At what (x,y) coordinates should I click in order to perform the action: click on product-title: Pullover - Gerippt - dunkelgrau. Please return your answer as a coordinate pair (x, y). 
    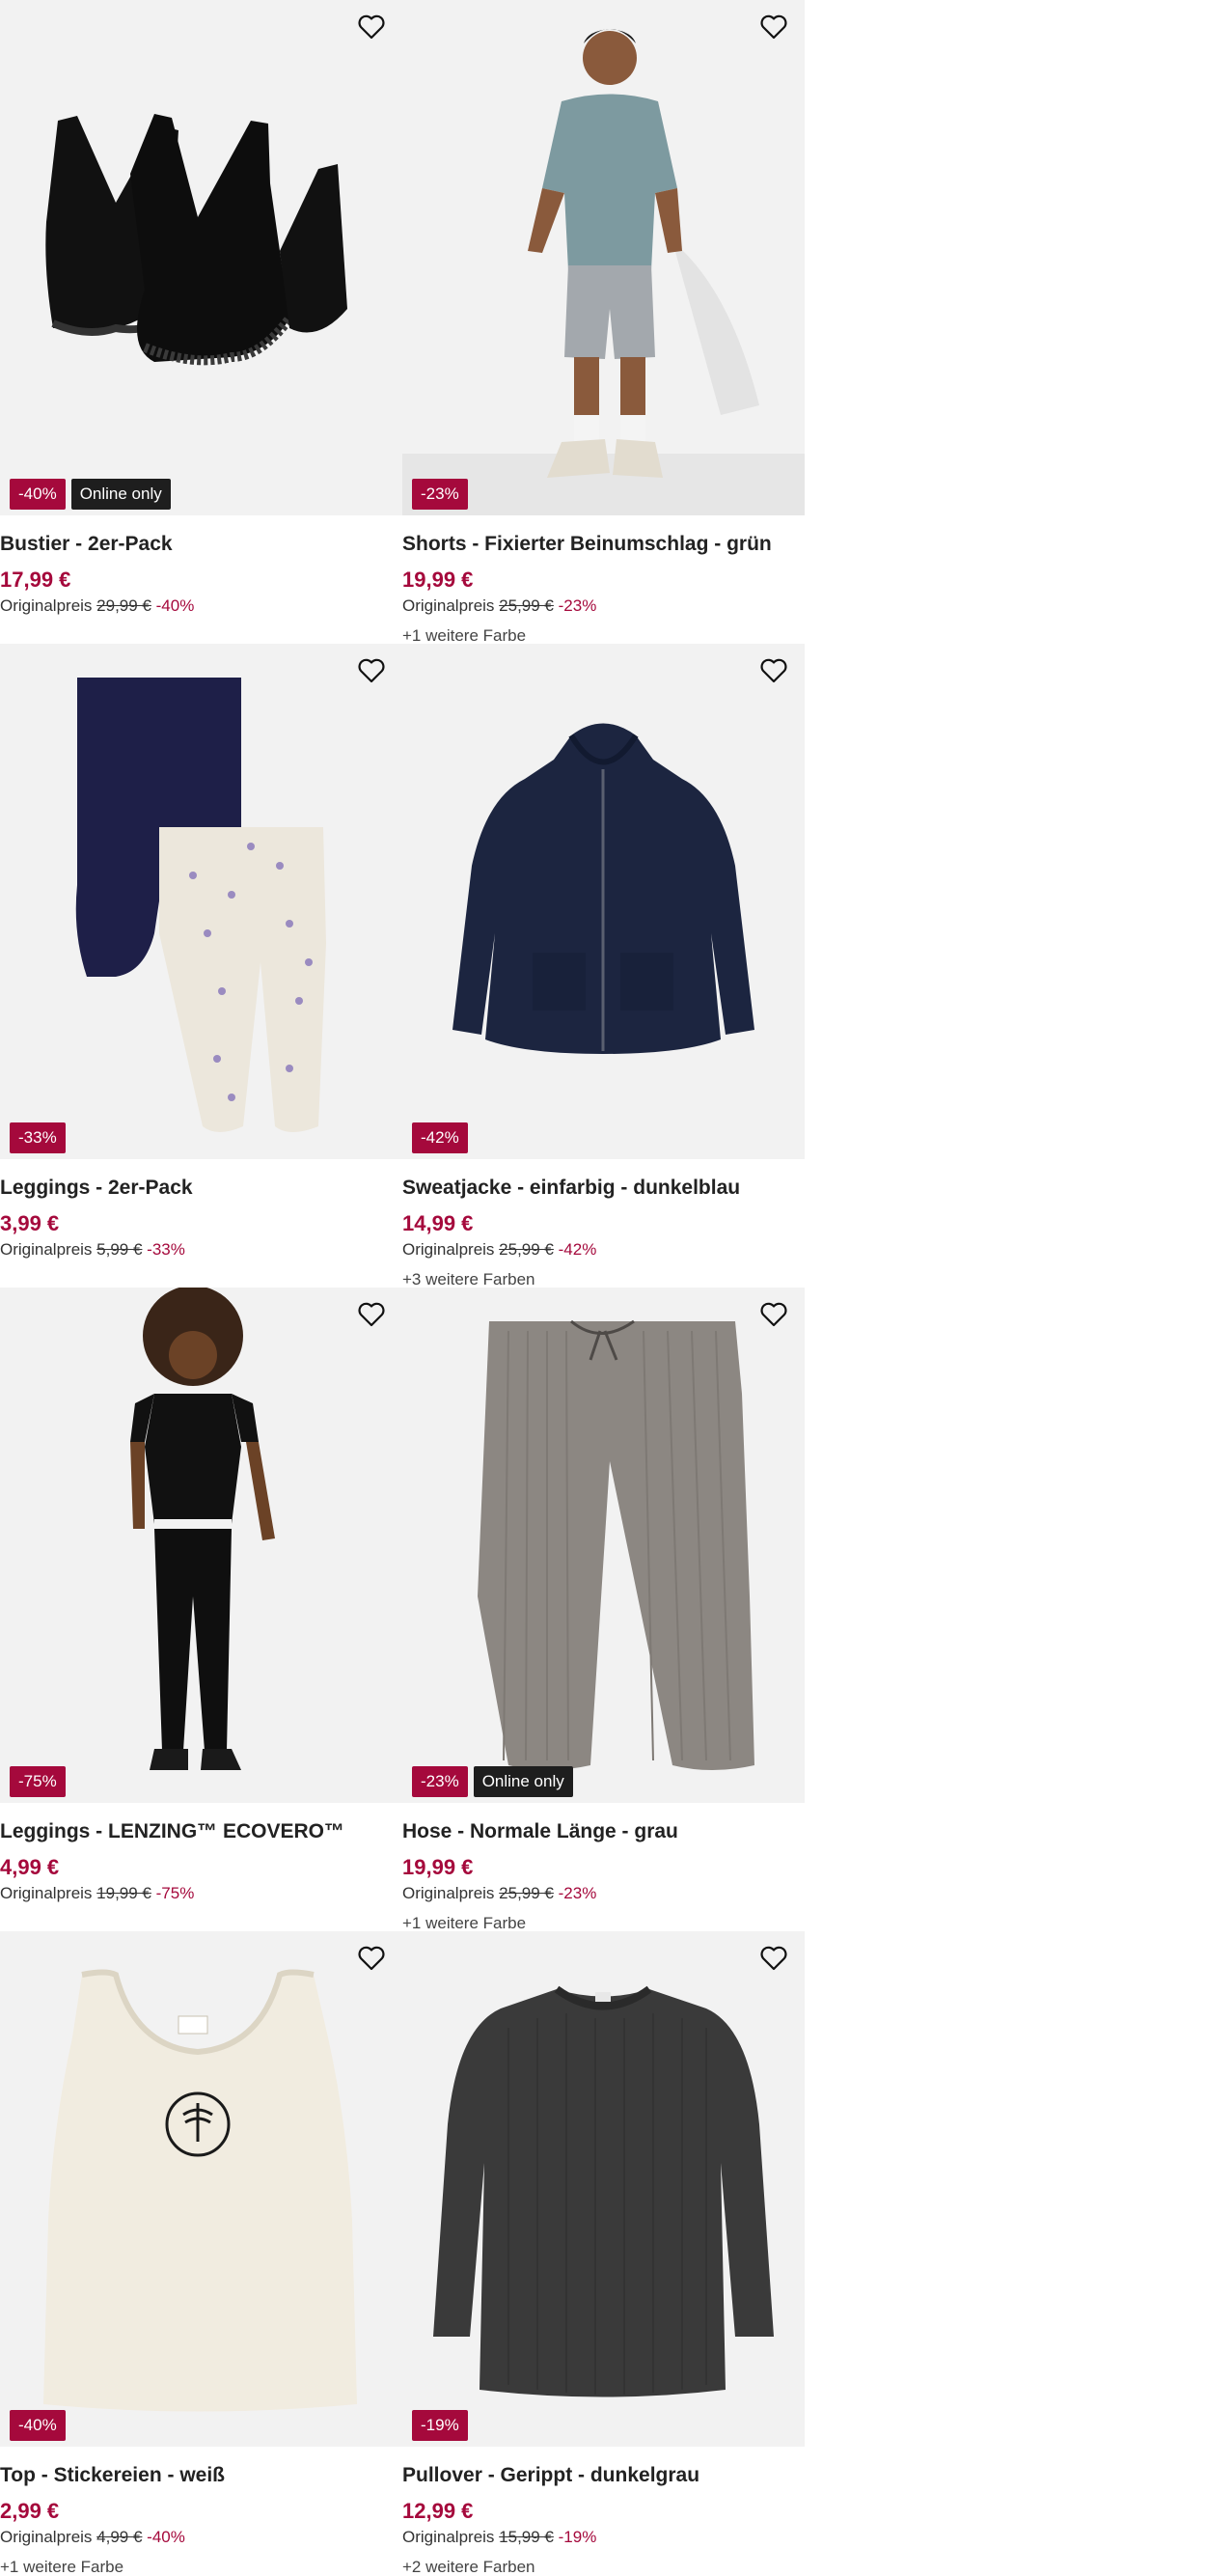
    Looking at the image, I should click on (604, 2476).